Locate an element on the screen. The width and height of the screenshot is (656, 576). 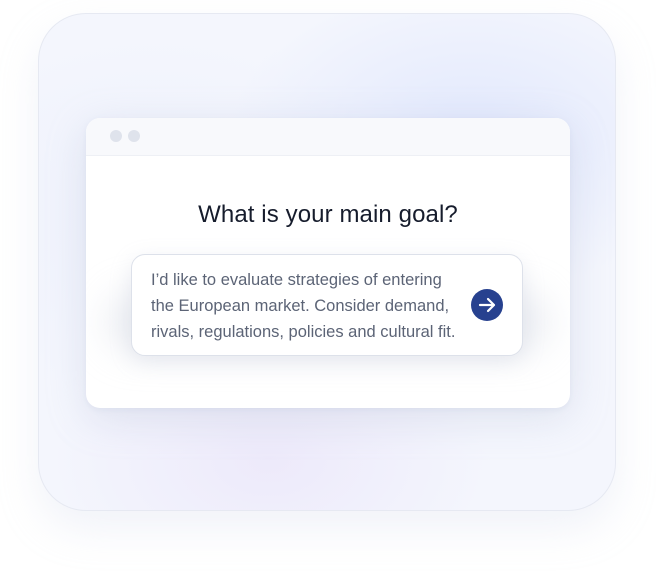
goal-question: What is your main goal? is located at coordinates (328, 214).